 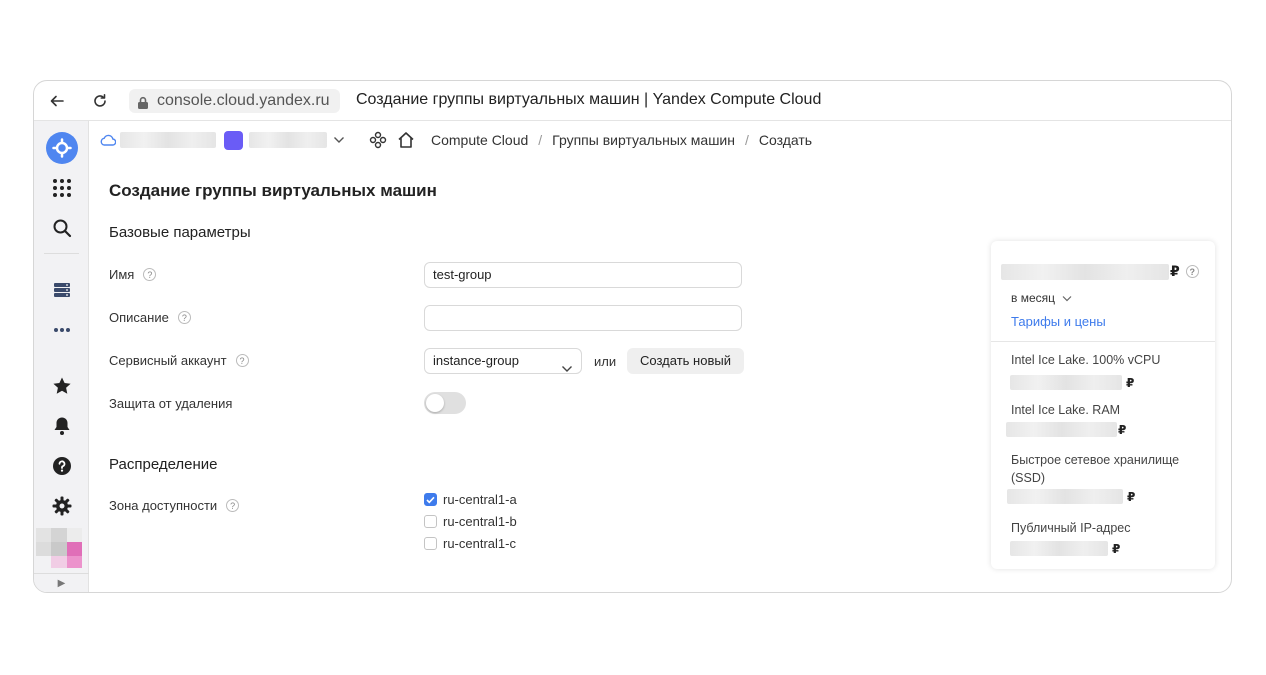 I want to click on breadcrumb-compute-cloud: Compute Cloud, so click(x=479, y=140).